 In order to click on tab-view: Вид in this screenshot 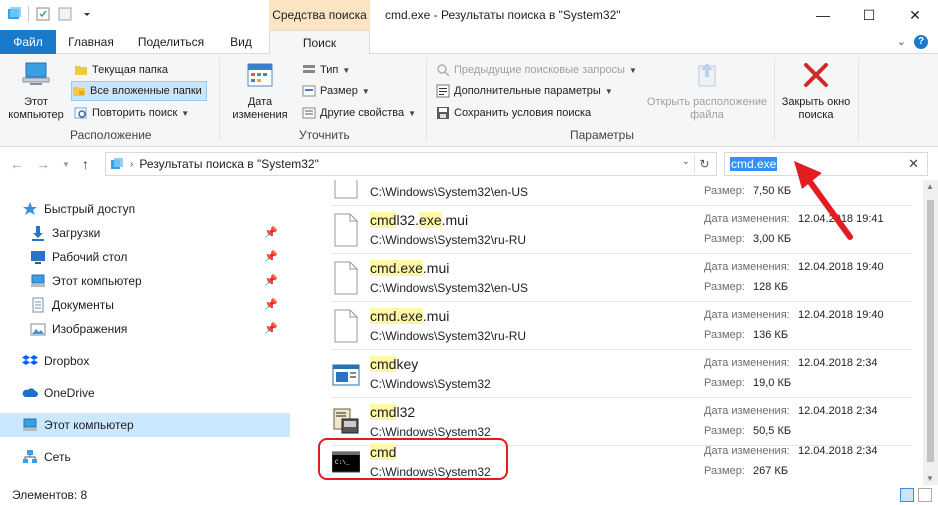, I will do `click(241, 42)`.